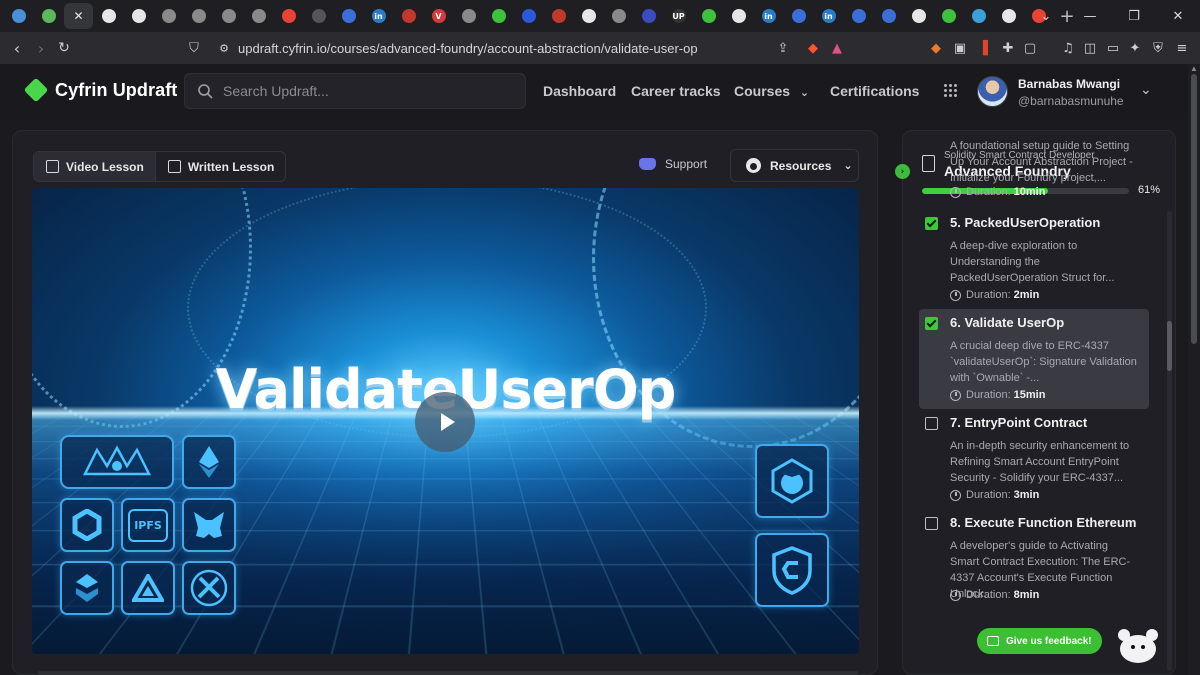  Describe the element at coordinates (955, 295) in the screenshot. I see `clock-icon` at that location.